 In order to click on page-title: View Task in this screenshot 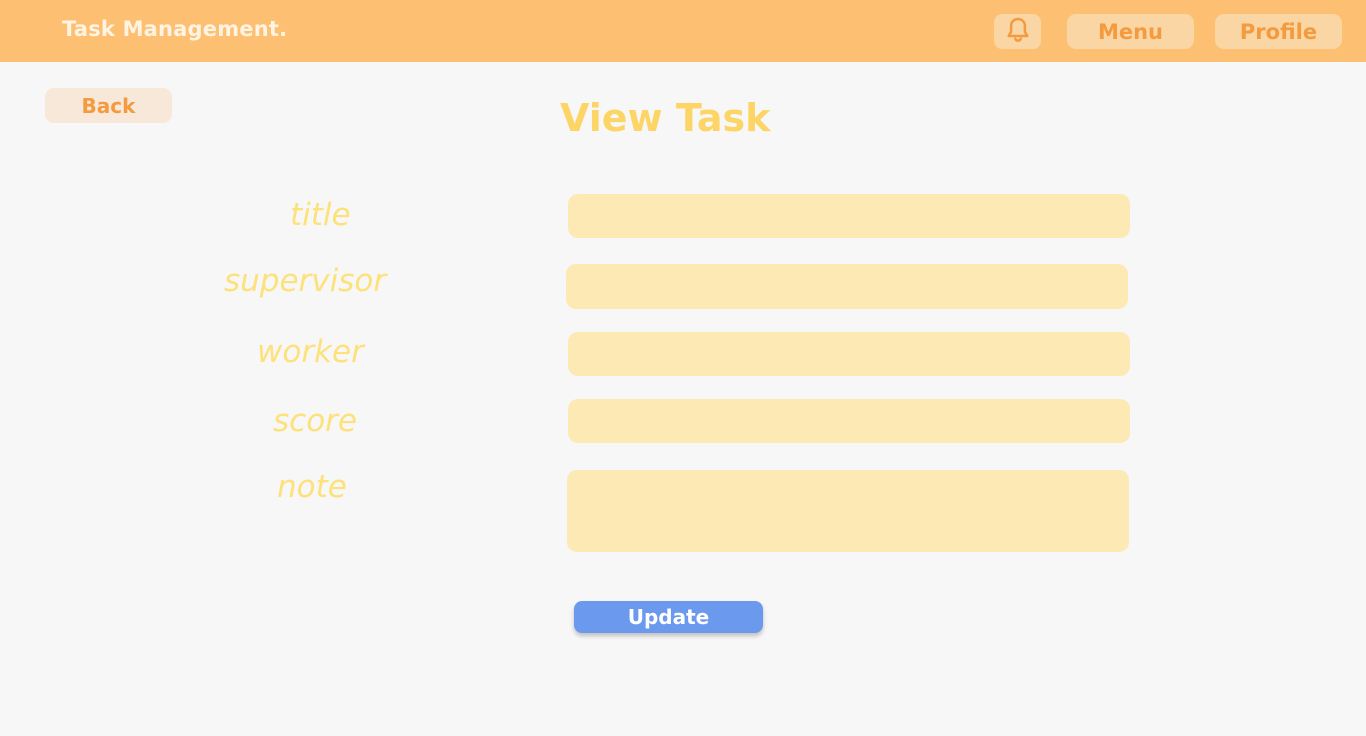, I will do `click(665, 118)`.